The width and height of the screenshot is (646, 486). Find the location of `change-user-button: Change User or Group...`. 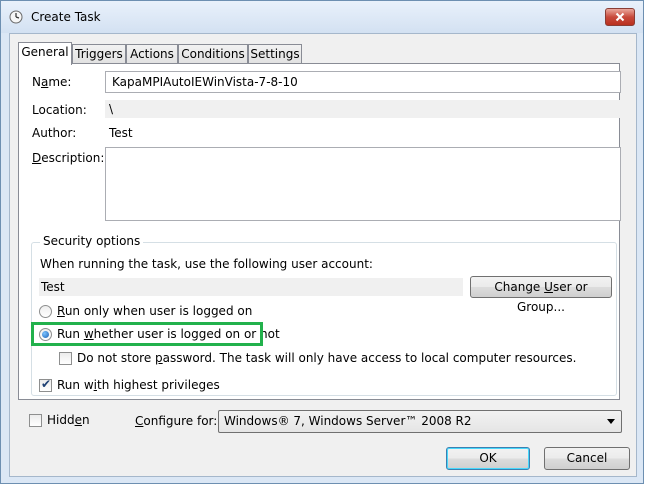

change-user-button: Change User or Group... is located at coordinates (541, 295).